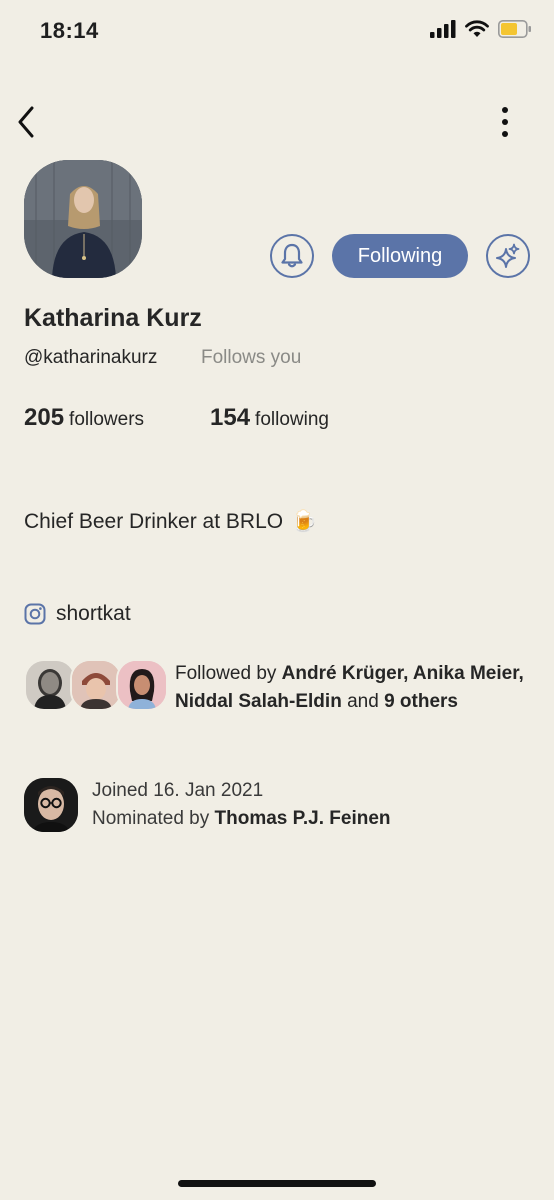 The width and height of the screenshot is (554, 1200). I want to click on more-vertical-icon, so click(505, 122).